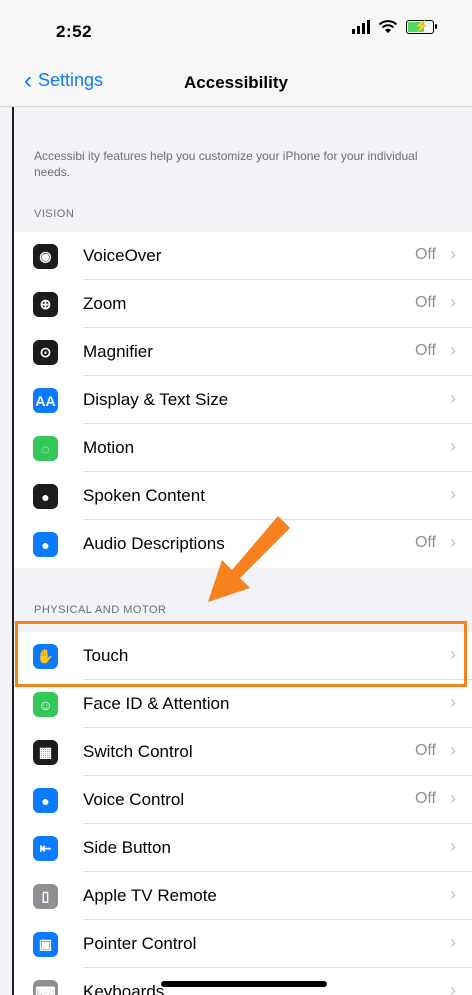  I want to click on wifi-icon, so click(388, 26).